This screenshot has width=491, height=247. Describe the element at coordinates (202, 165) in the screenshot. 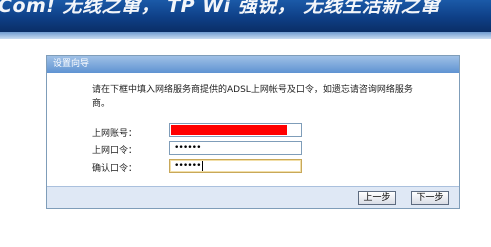

I see `text-caret` at that location.